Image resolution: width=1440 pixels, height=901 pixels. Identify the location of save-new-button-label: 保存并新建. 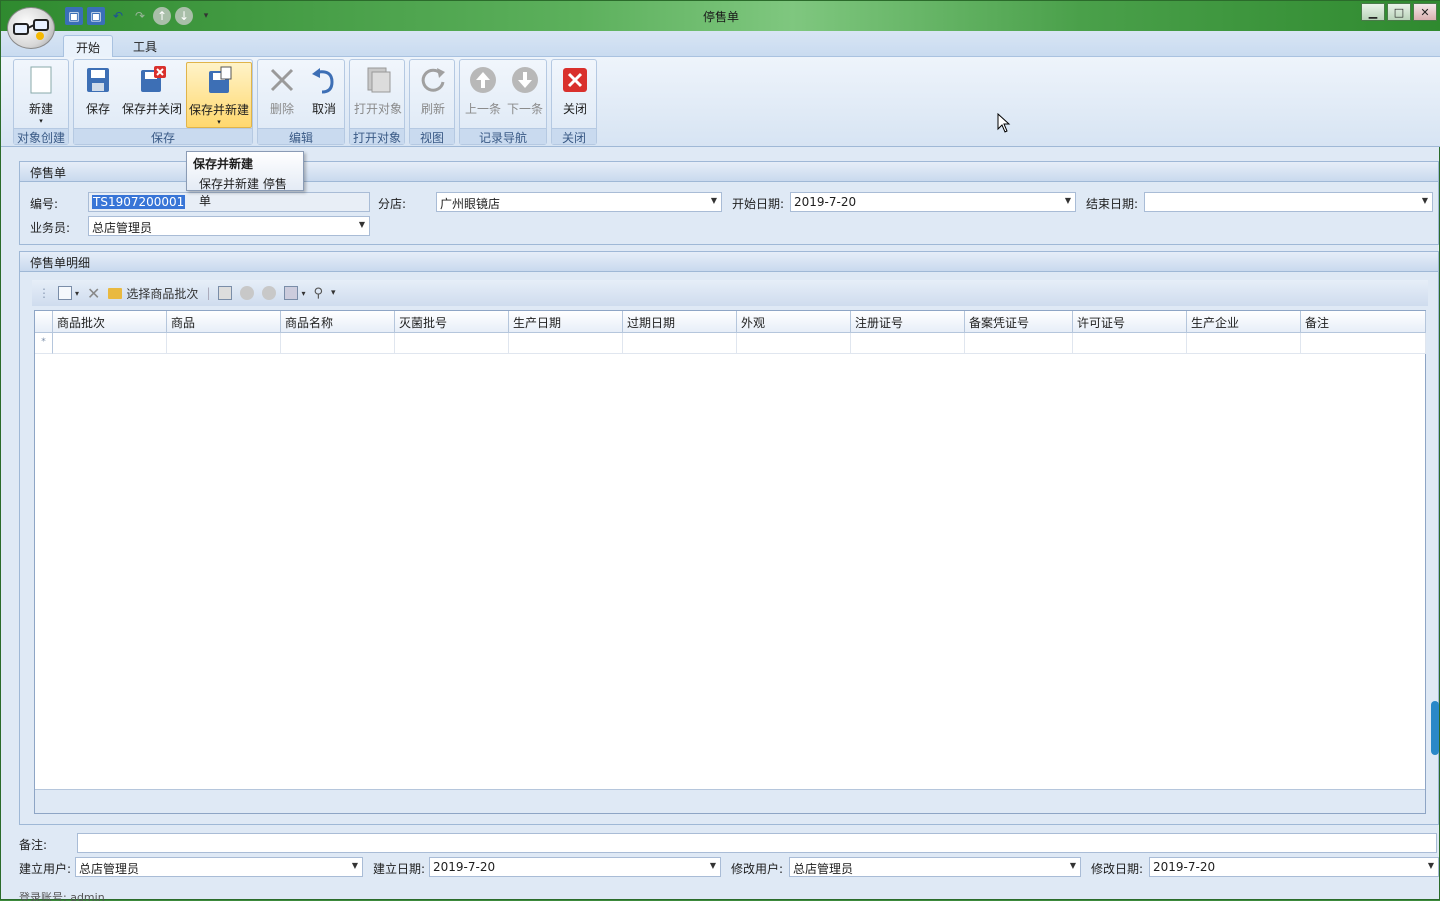
(218, 110).